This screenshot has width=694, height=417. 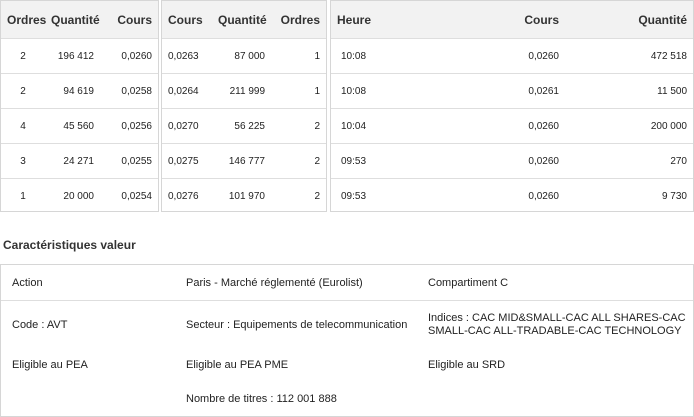 I want to click on trades-header-row: Heure Cours Quantité, so click(x=512, y=20).